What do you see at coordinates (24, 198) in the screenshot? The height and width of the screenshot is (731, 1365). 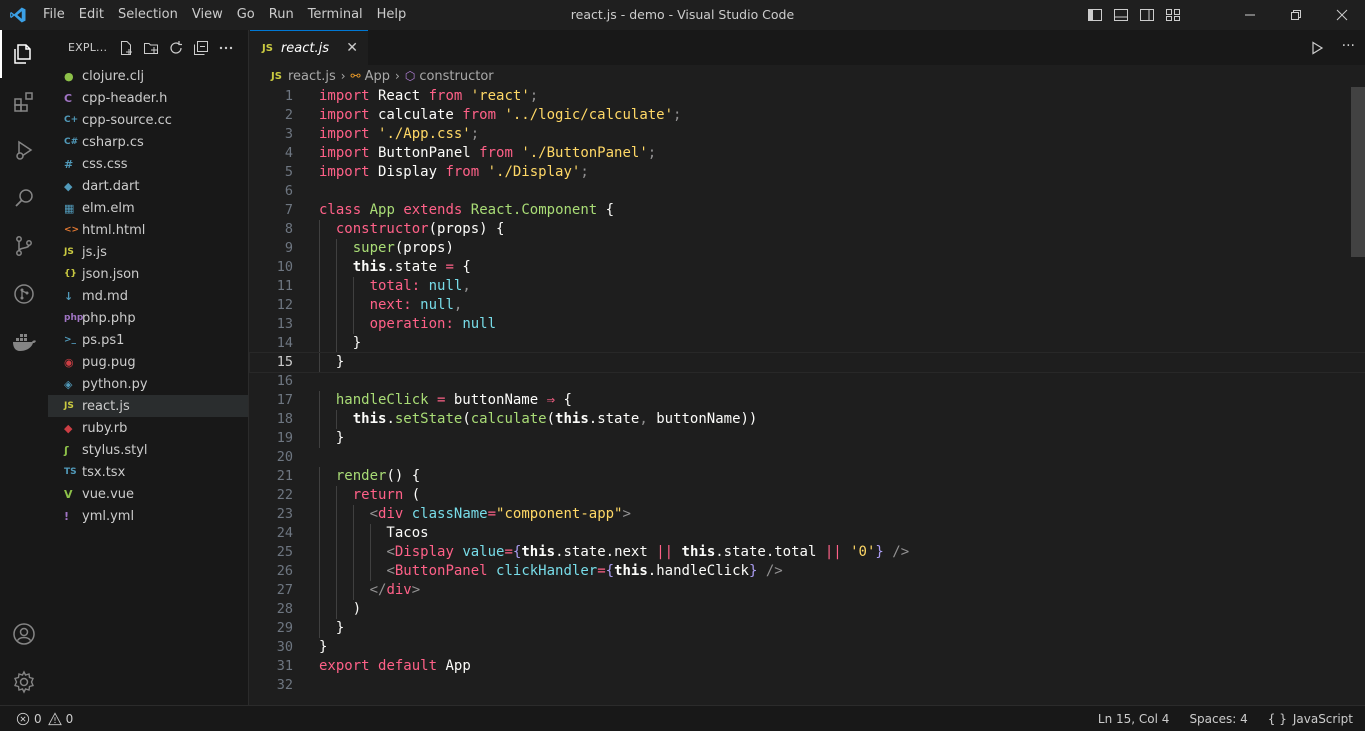 I see `search-icon` at bounding box center [24, 198].